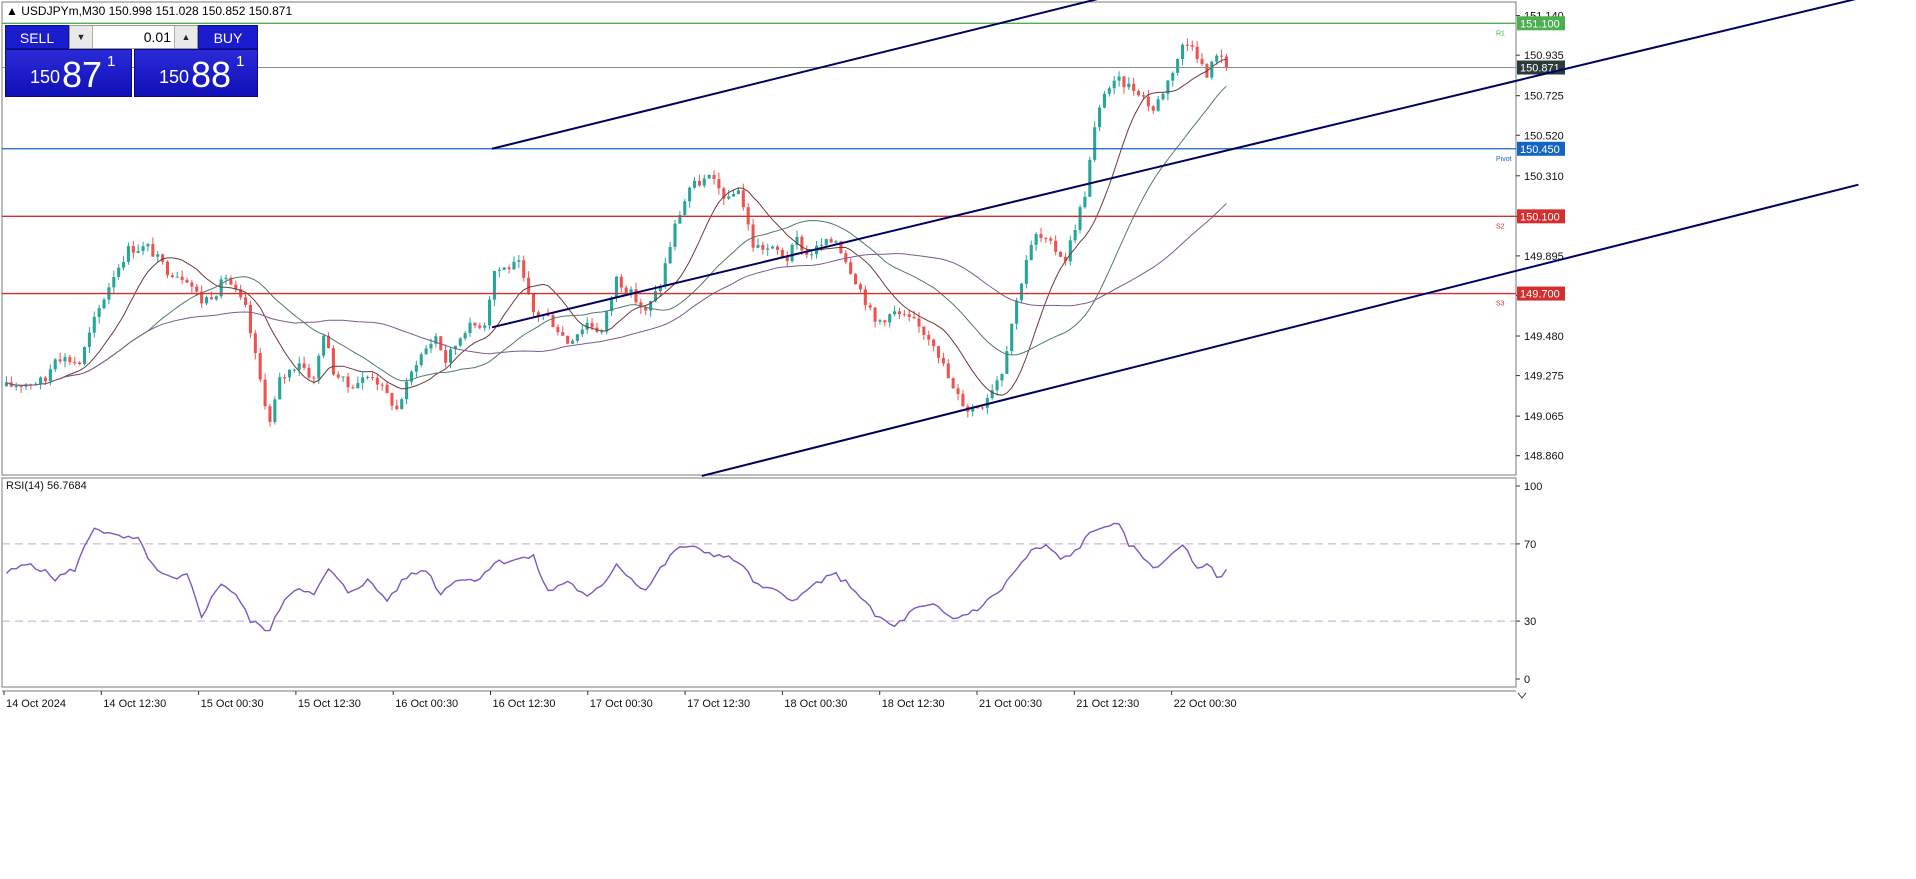 The height and width of the screenshot is (879, 1916). I want to click on price-axis-label: 149.065, so click(1544, 417).